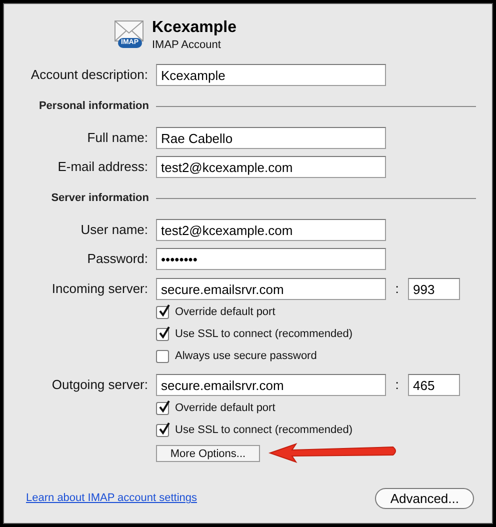 The height and width of the screenshot is (527, 496). I want to click on field-label: Full name:, so click(117, 138).